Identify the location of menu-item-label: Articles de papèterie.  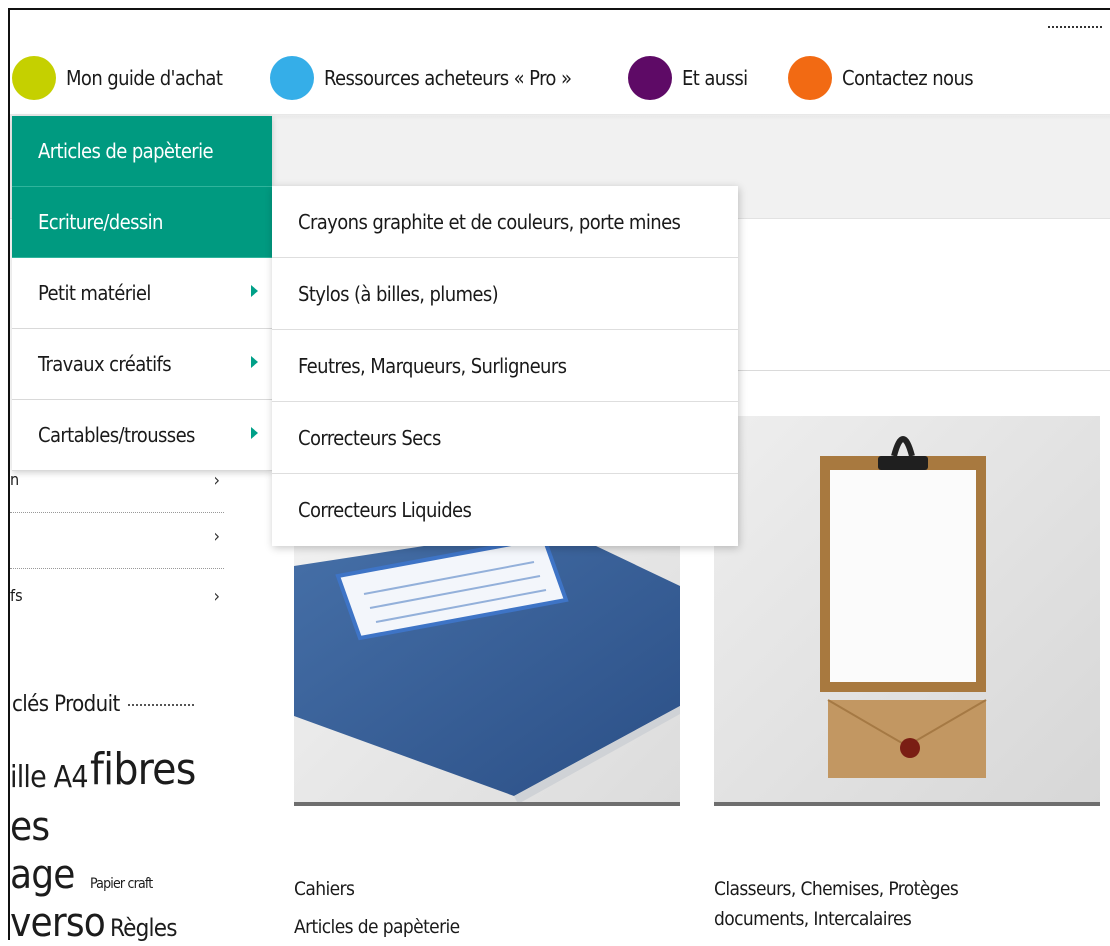
(126, 151).